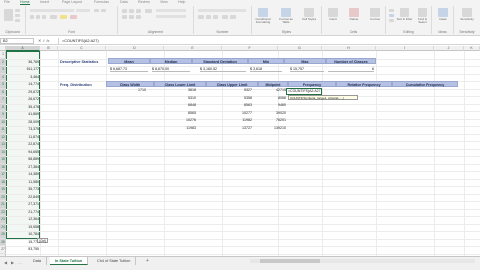 This screenshot has width=480, height=270. What do you see at coordinates (354, 19) in the screenshot?
I see `delete-cells-label: Delete` at bounding box center [354, 19].